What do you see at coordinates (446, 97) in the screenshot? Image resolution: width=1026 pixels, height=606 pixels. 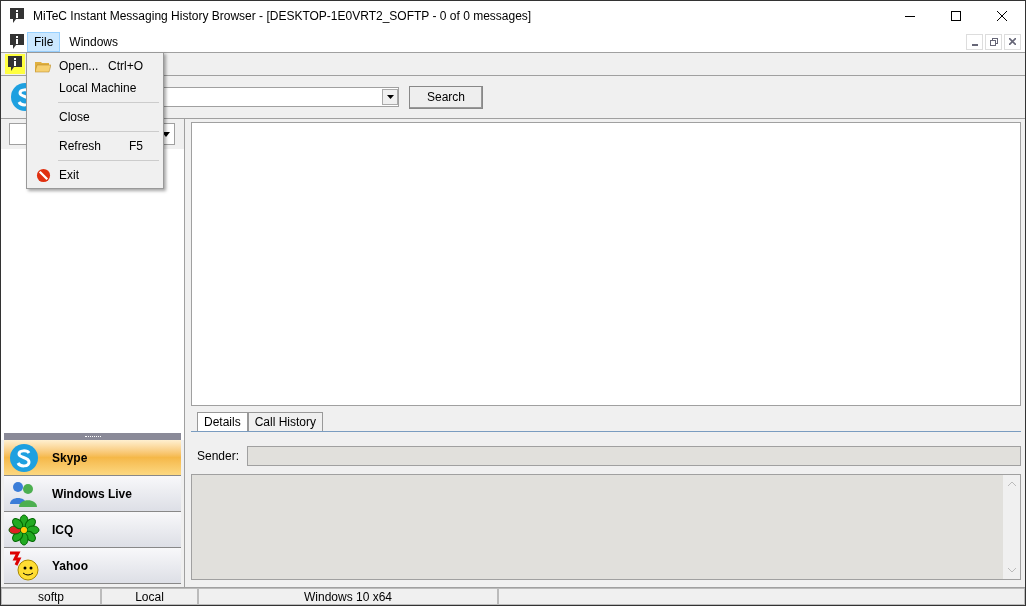 I see `search-button: Search` at bounding box center [446, 97].